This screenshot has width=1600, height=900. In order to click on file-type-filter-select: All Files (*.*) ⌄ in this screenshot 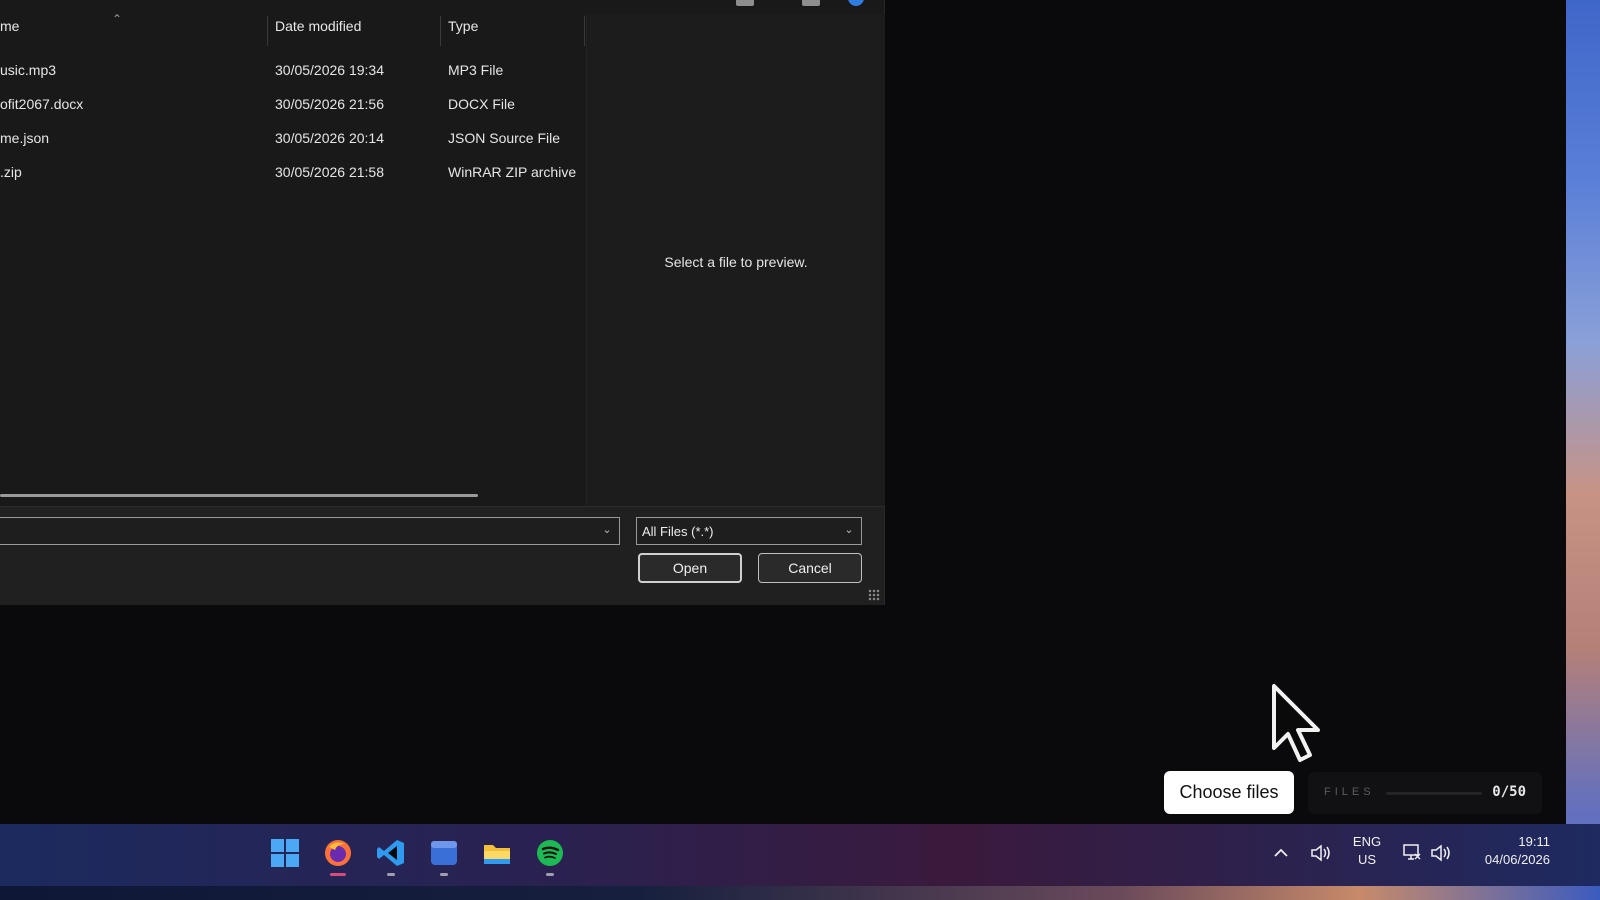, I will do `click(749, 531)`.